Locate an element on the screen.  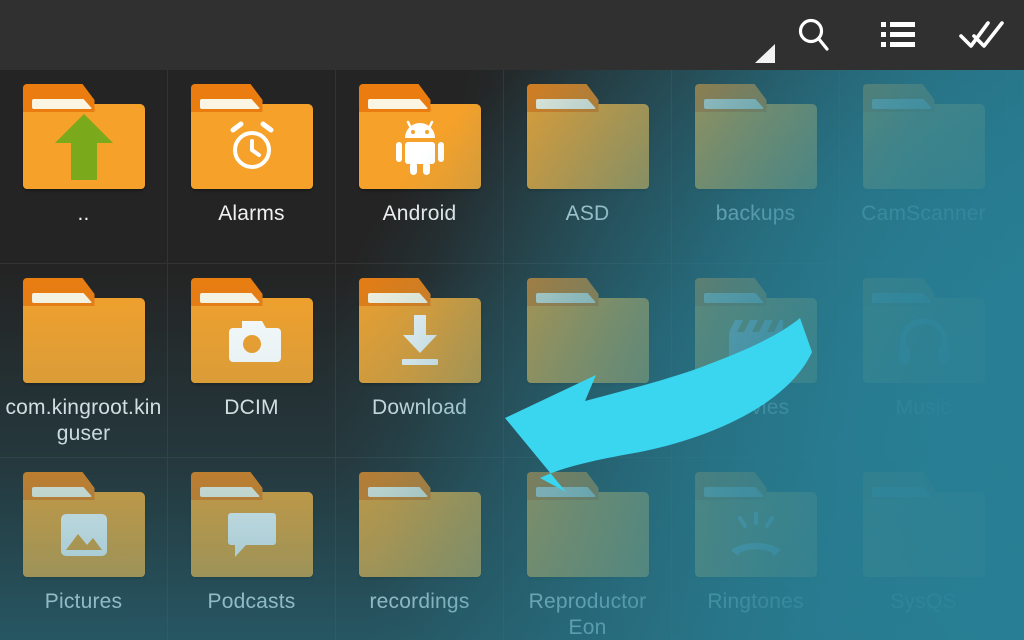
select-all-icon is located at coordinates (982, 35).